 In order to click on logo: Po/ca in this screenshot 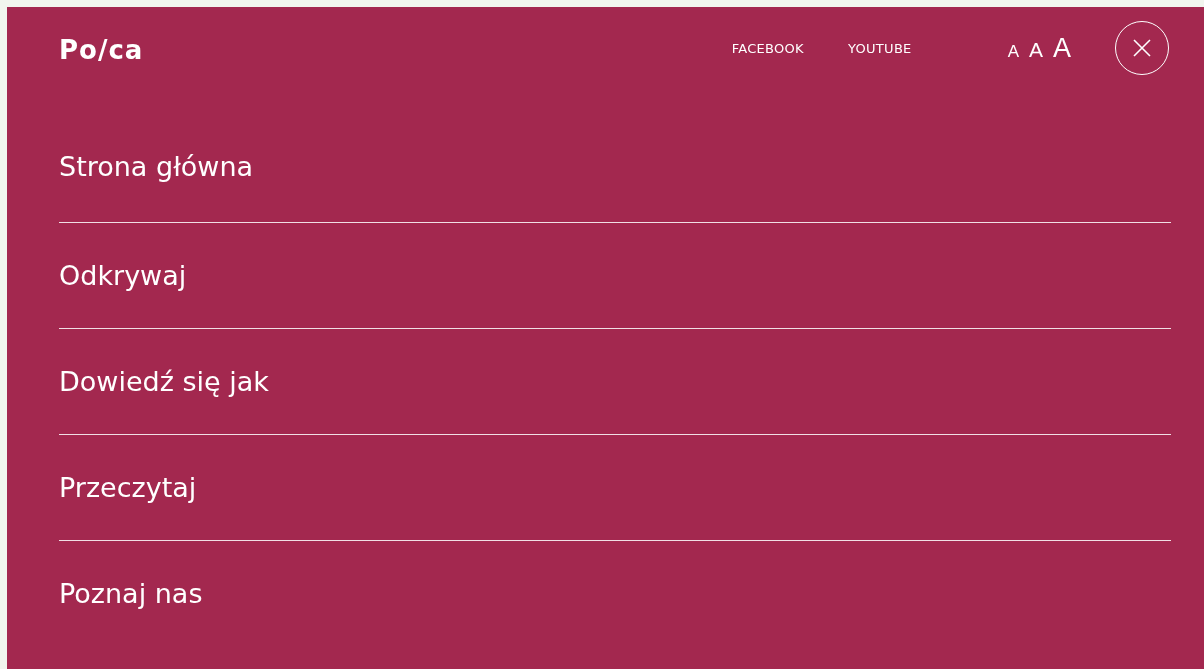, I will do `click(101, 48)`.